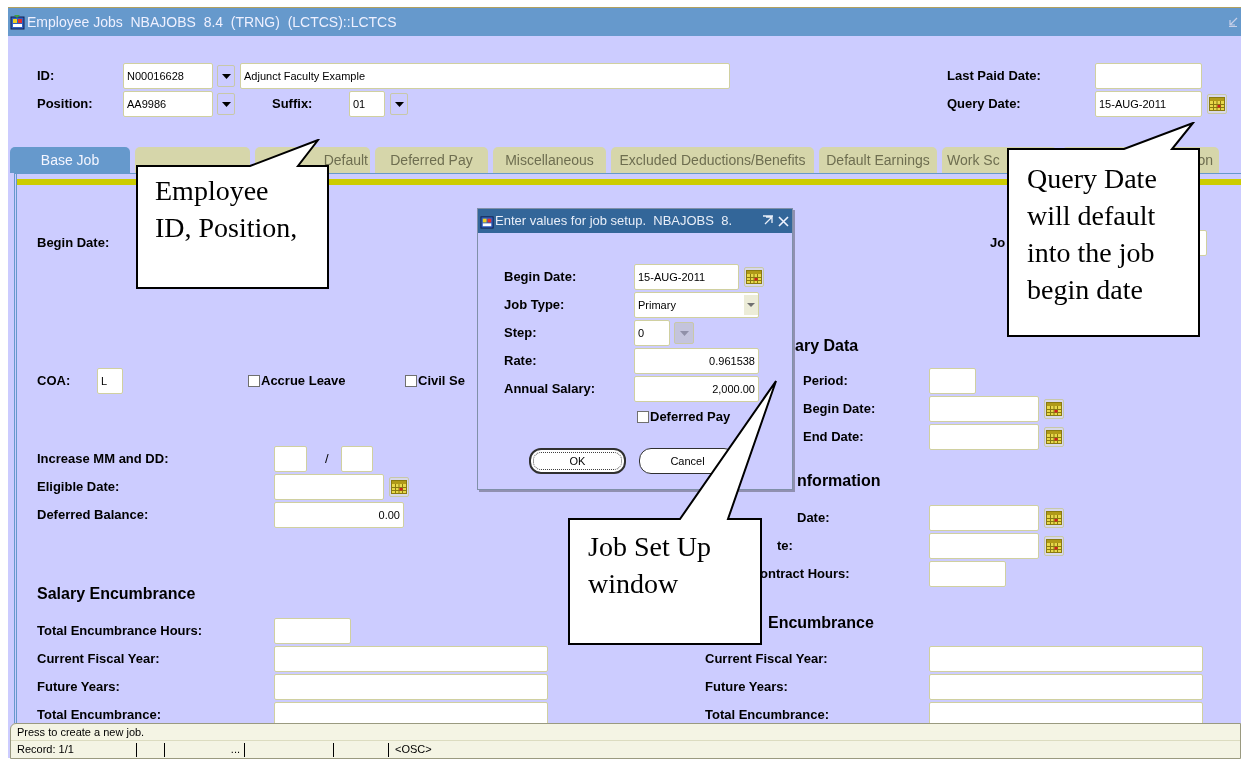 This screenshot has height=764, width=1241. I want to click on record-count: Record: 1/1, so click(45, 750).